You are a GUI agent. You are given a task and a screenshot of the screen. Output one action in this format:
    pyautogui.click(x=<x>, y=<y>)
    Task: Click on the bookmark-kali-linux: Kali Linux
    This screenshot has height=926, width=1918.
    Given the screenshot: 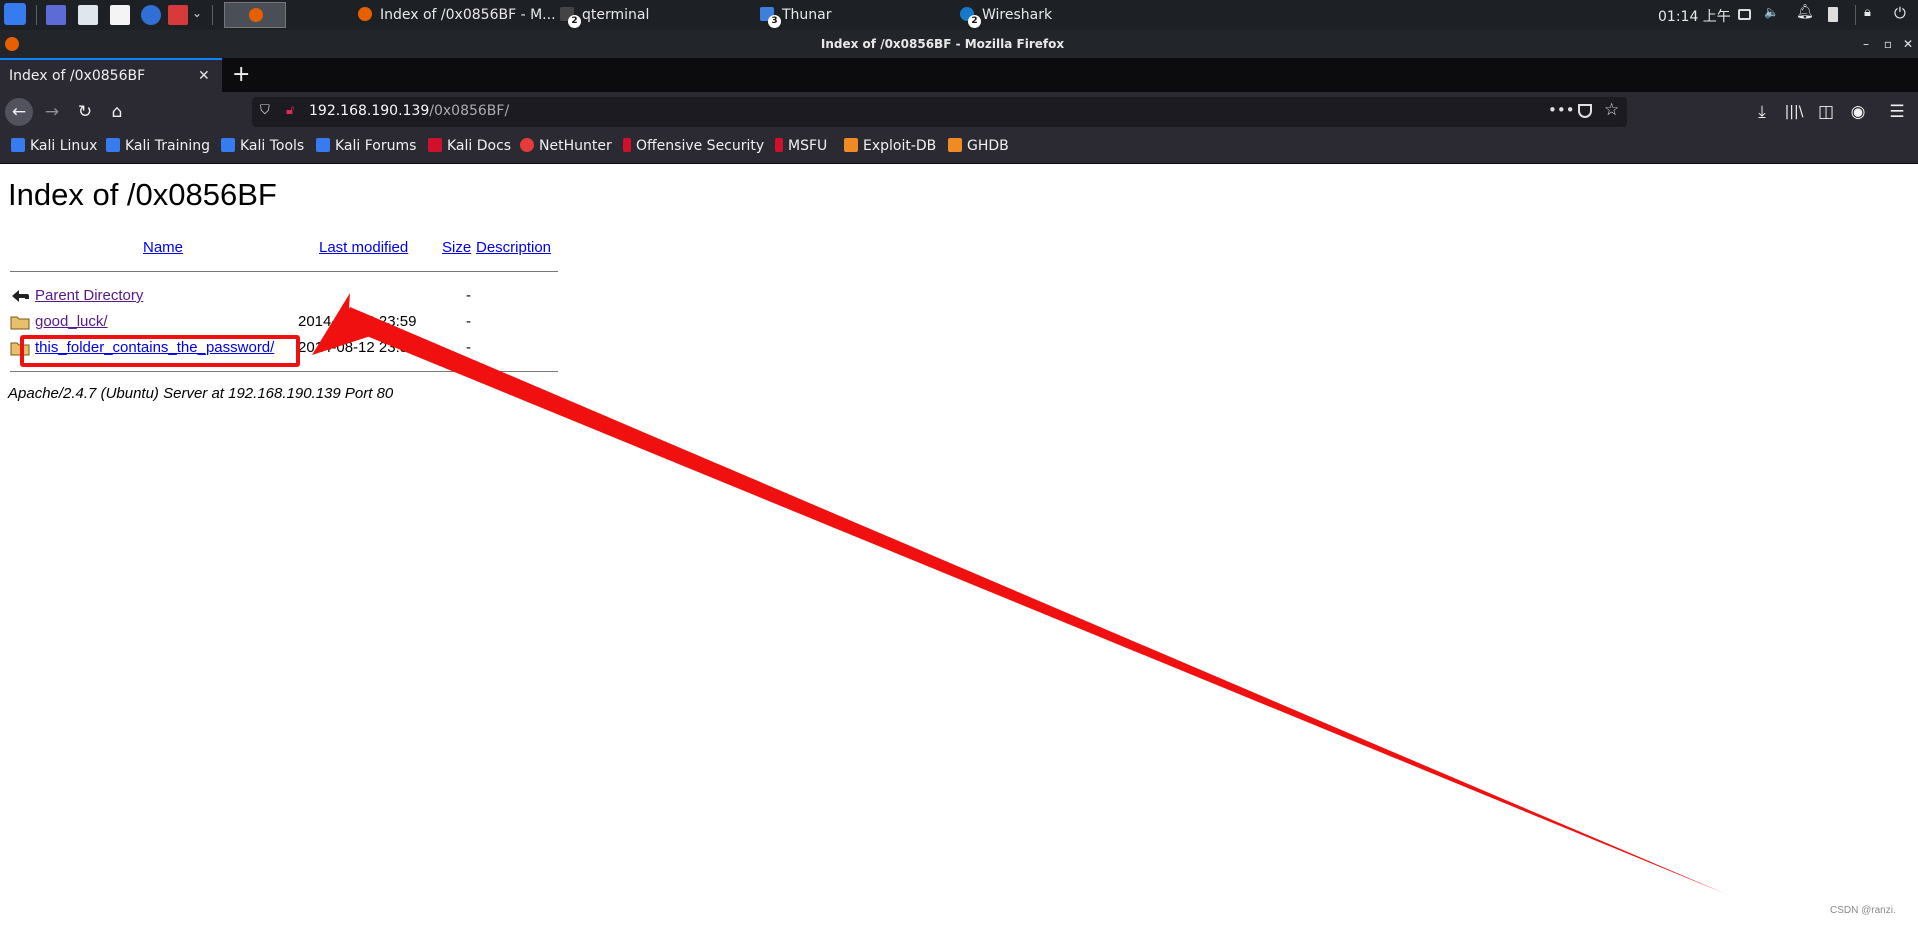 What is the action you would take?
    pyautogui.click(x=54, y=146)
    